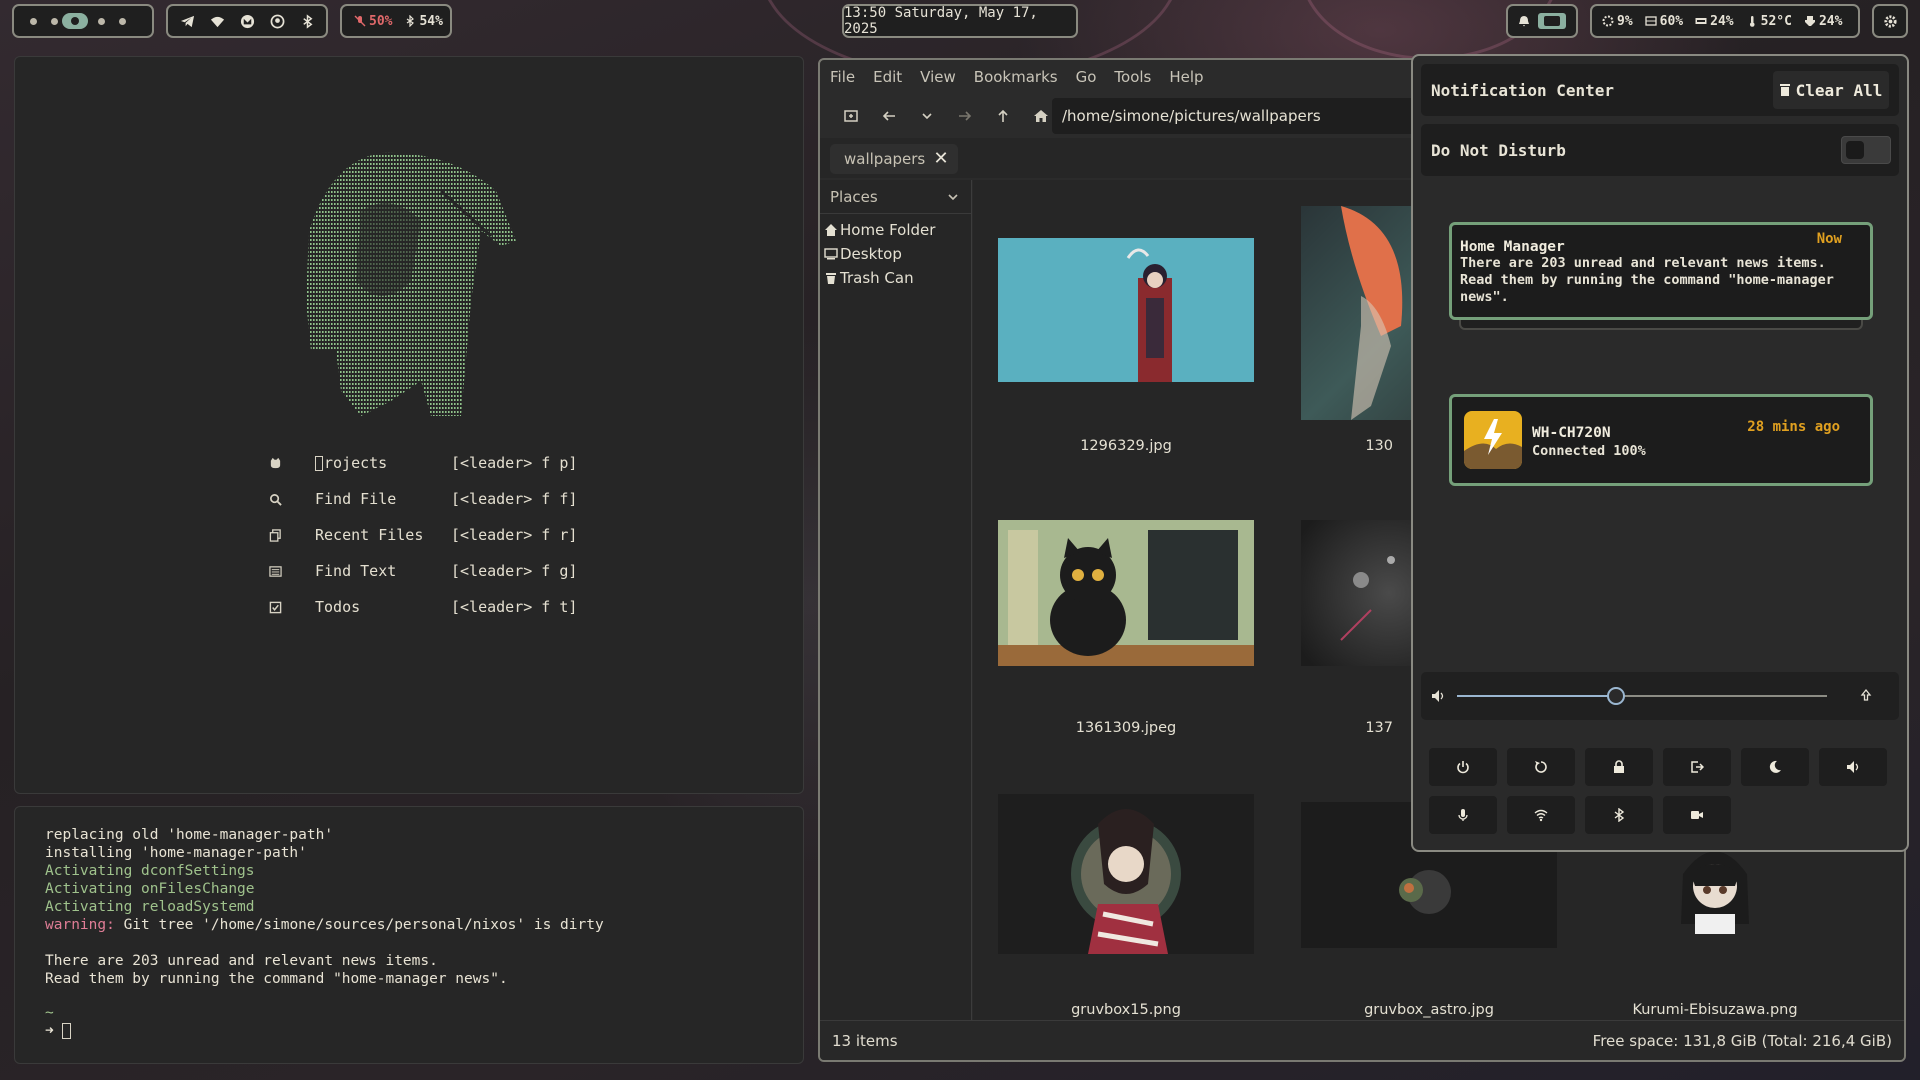  Describe the element at coordinates (422, 607) in the screenshot. I see `dashboard-item-todos: Todos [<leader> f t]` at that location.